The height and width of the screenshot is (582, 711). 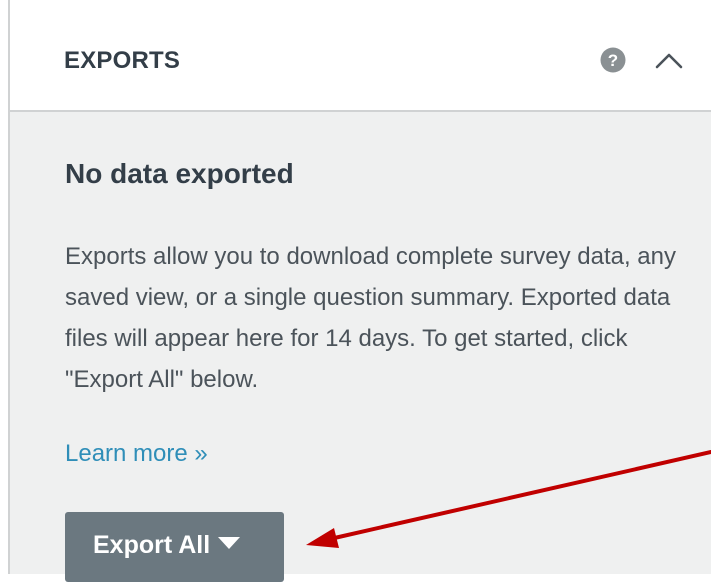 I want to click on empty-state-title: No data exported, so click(x=179, y=173).